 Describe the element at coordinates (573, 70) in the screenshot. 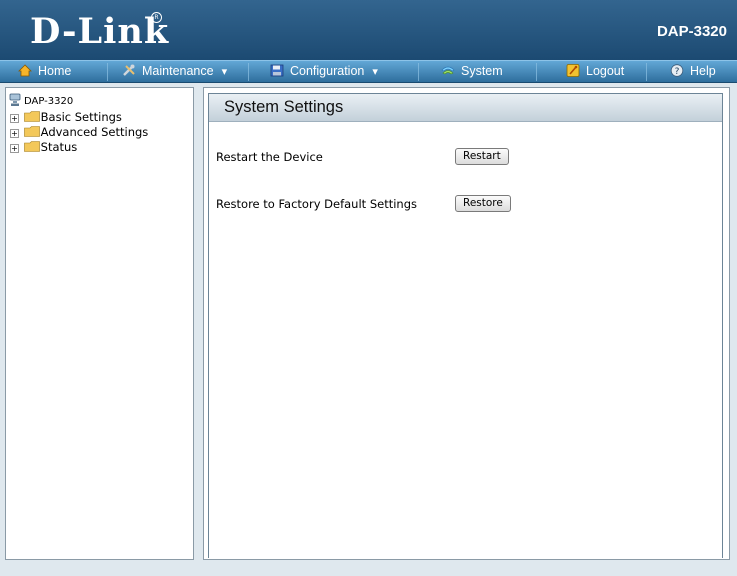

I see `logout-icon` at that location.